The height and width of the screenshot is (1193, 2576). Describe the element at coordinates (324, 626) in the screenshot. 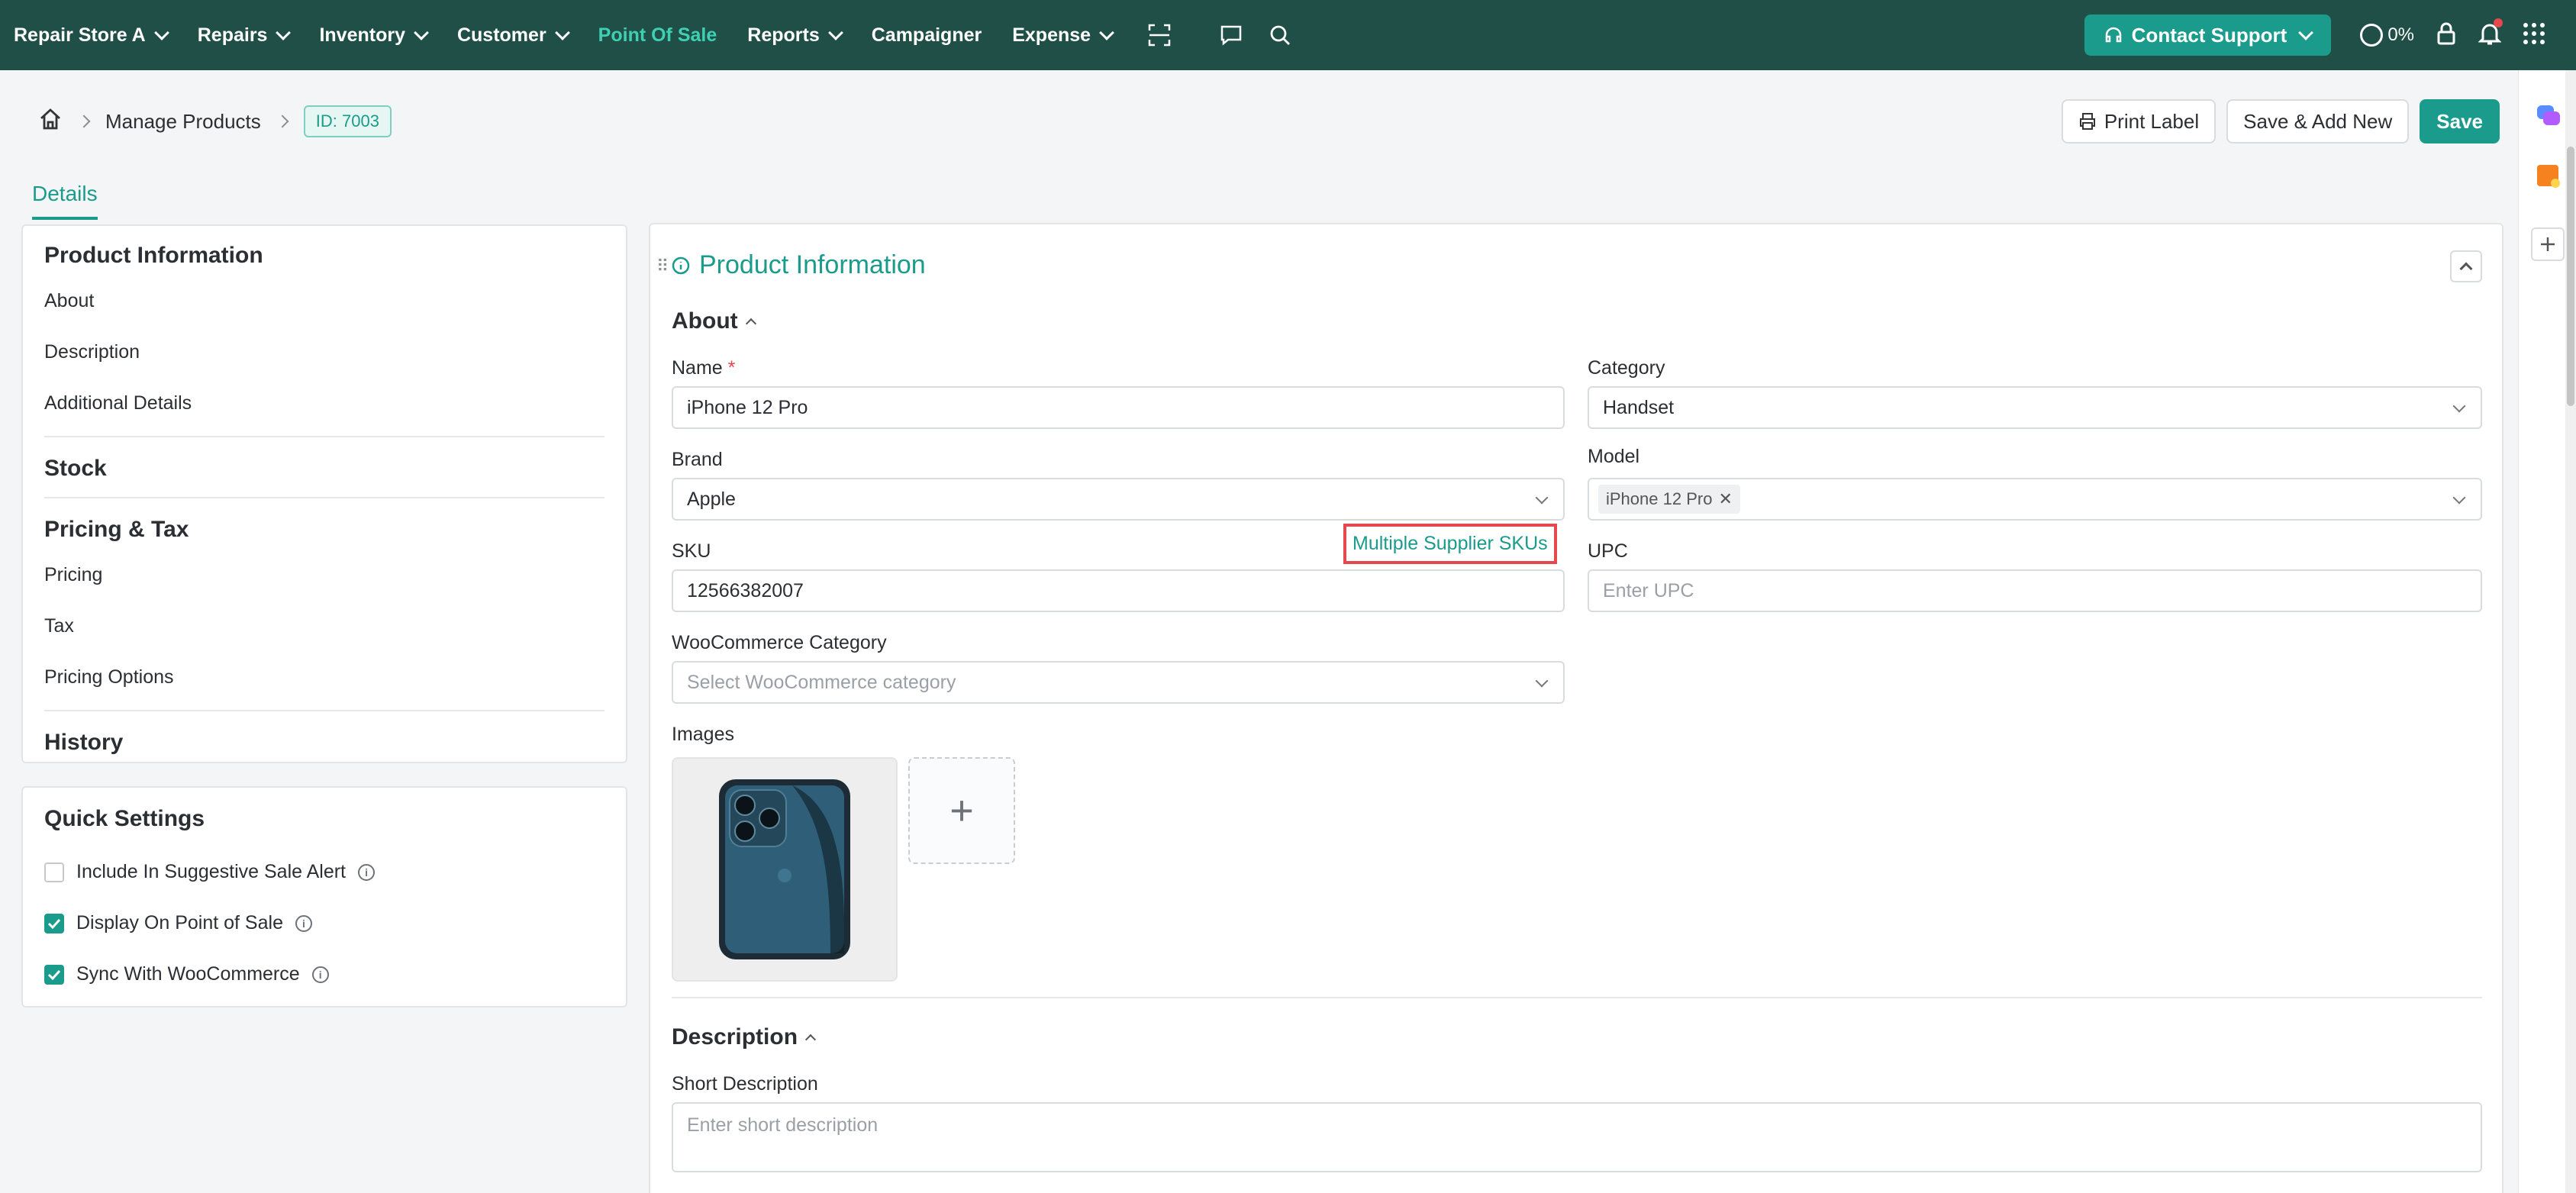

I see `nav-tax: Tax` at that location.